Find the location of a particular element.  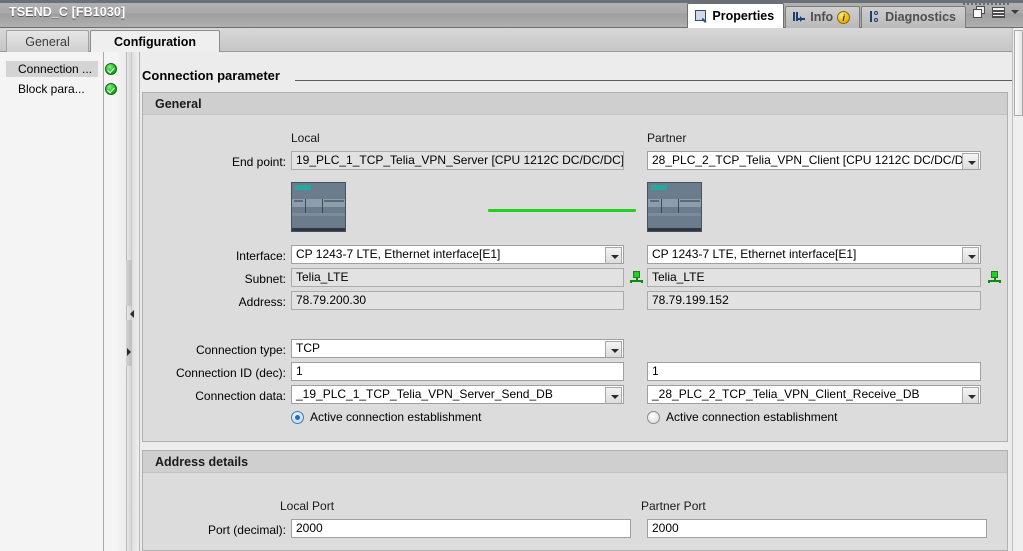

section-divider is located at coordinates (654, 80).